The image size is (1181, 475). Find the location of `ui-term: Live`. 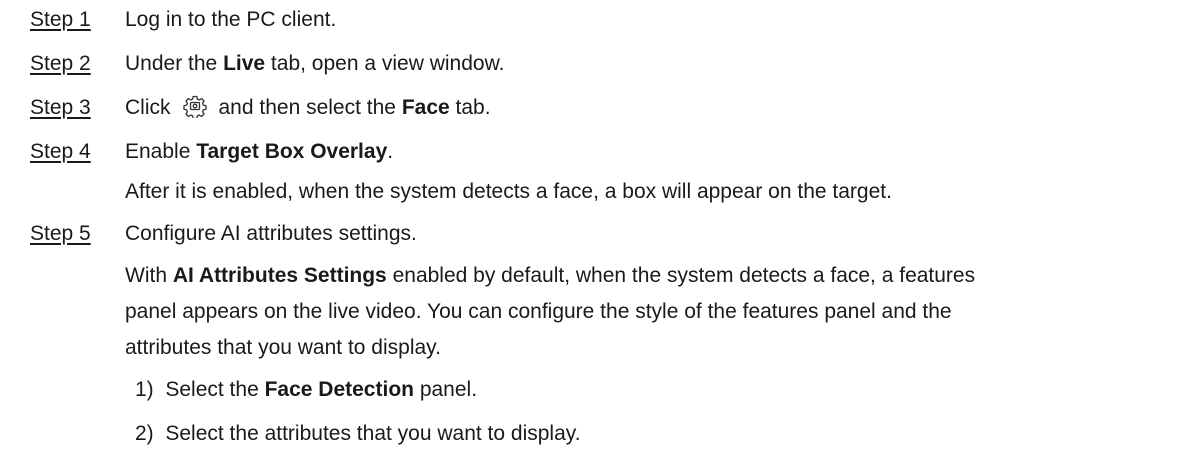

ui-term: Live is located at coordinates (244, 63).